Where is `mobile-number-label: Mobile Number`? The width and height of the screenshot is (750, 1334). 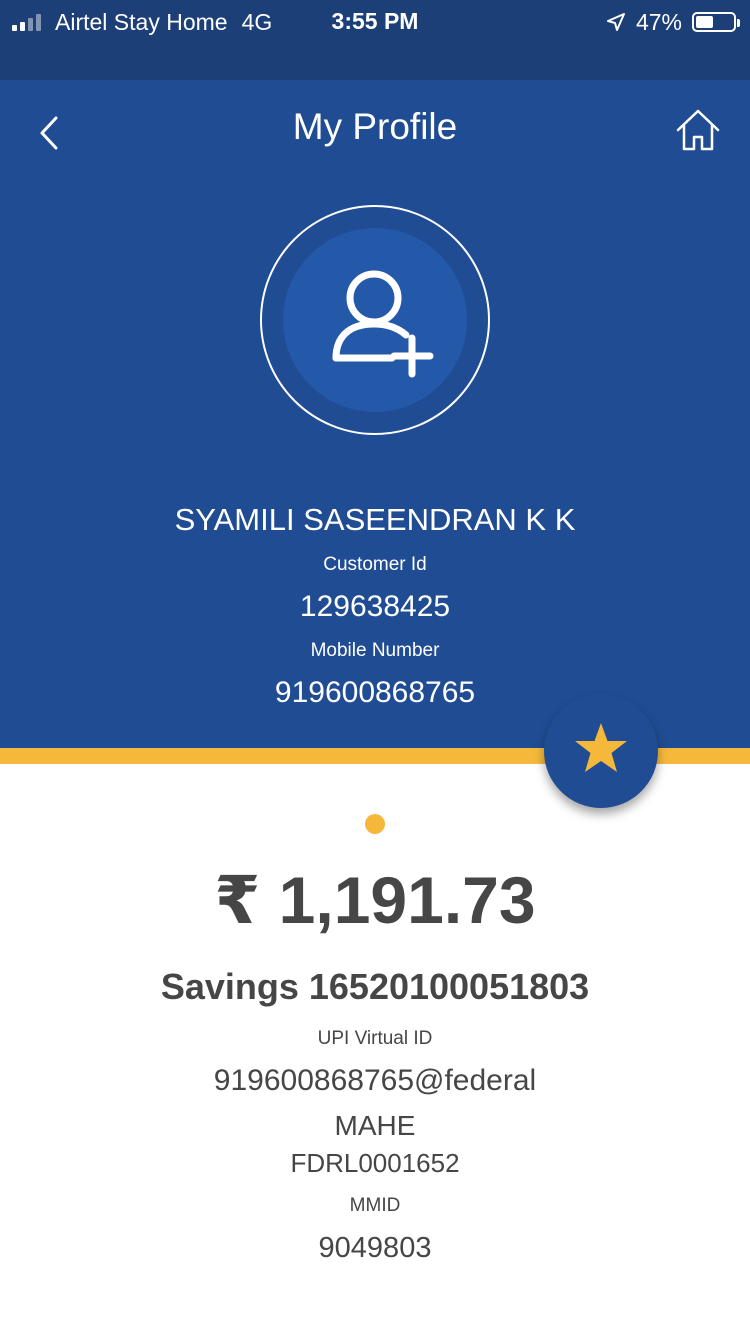
mobile-number-label: Mobile Number is located at coordinates (375, 650).